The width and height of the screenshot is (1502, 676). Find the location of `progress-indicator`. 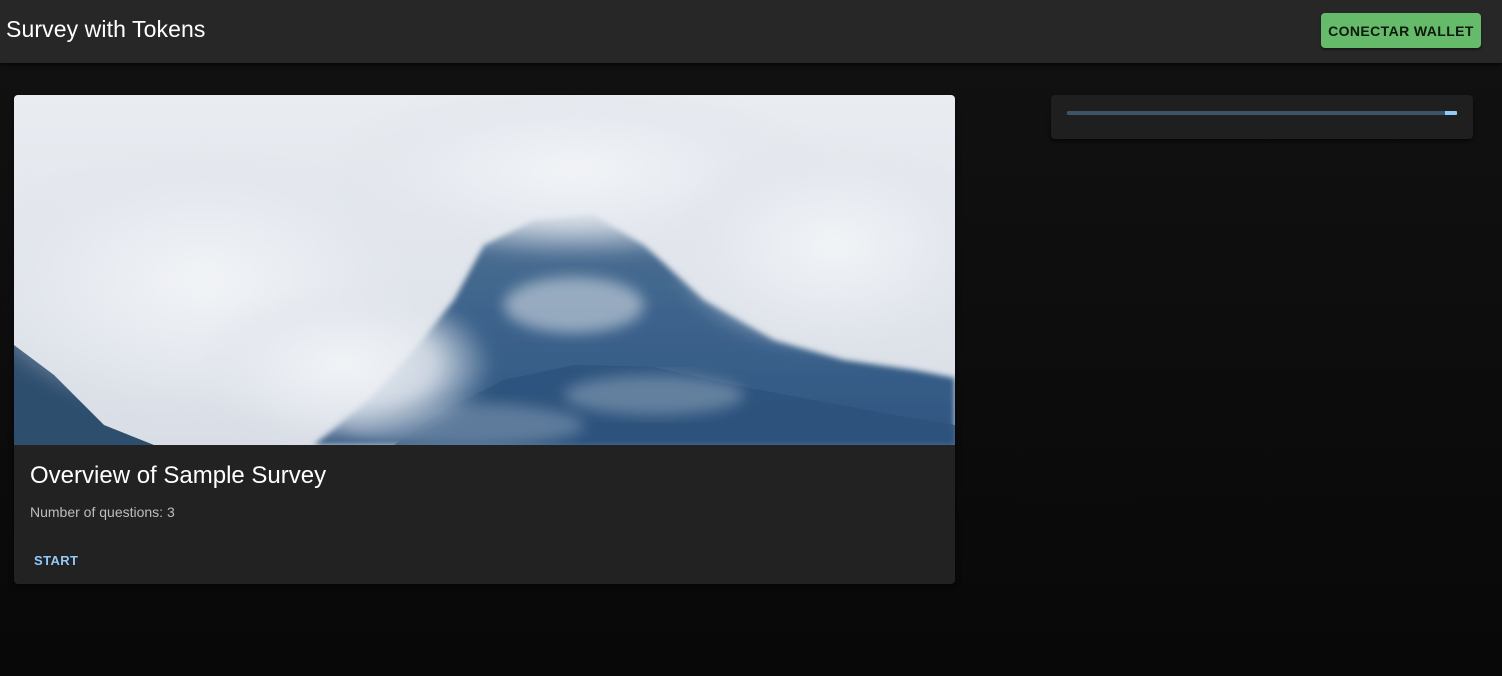

progress-indicator is located at coordinates (1451, 113).